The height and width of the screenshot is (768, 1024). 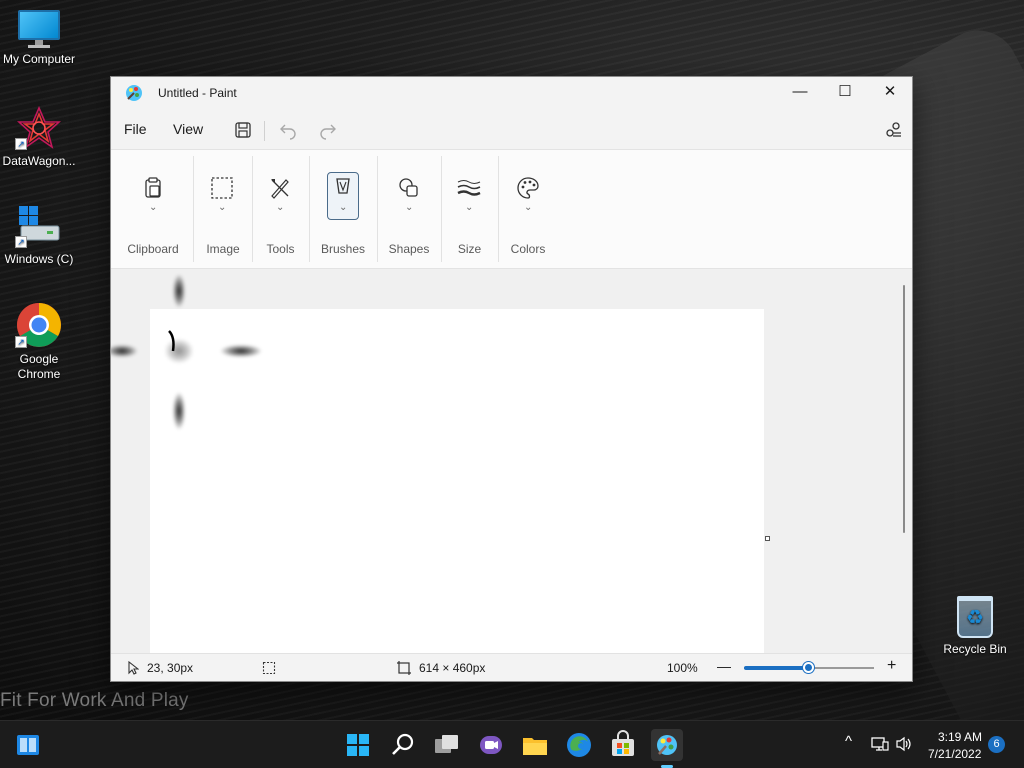 I want to click on ribbon-group-size: ⌄ Size, so click(x=469, y=209).